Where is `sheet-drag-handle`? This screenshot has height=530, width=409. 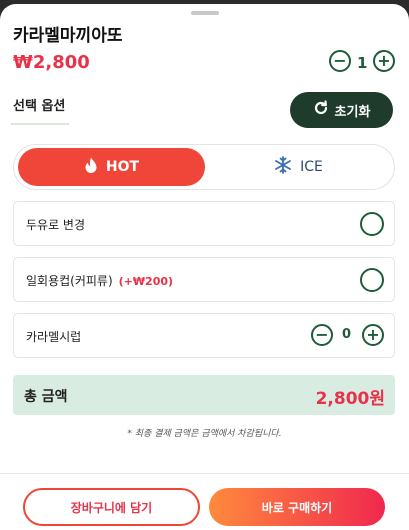
sheet-drag-handle is located at coordinates (205, 13).